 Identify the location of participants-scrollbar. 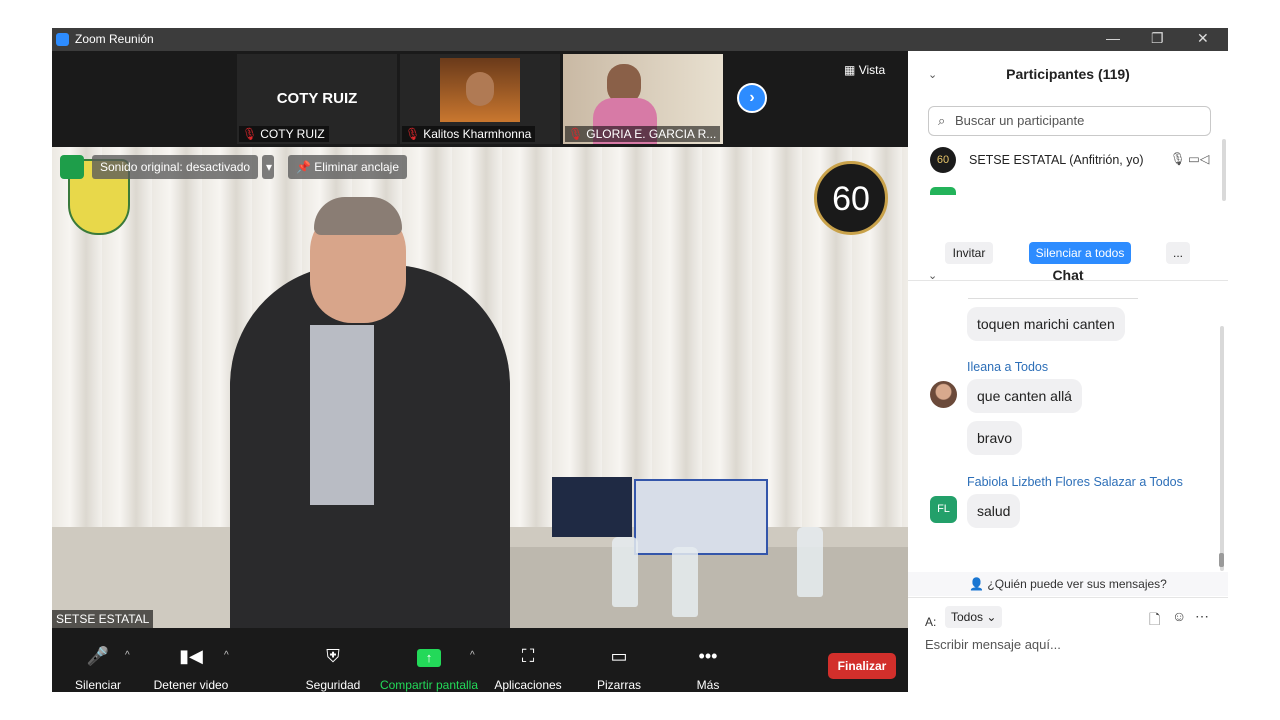
(1224, 170).